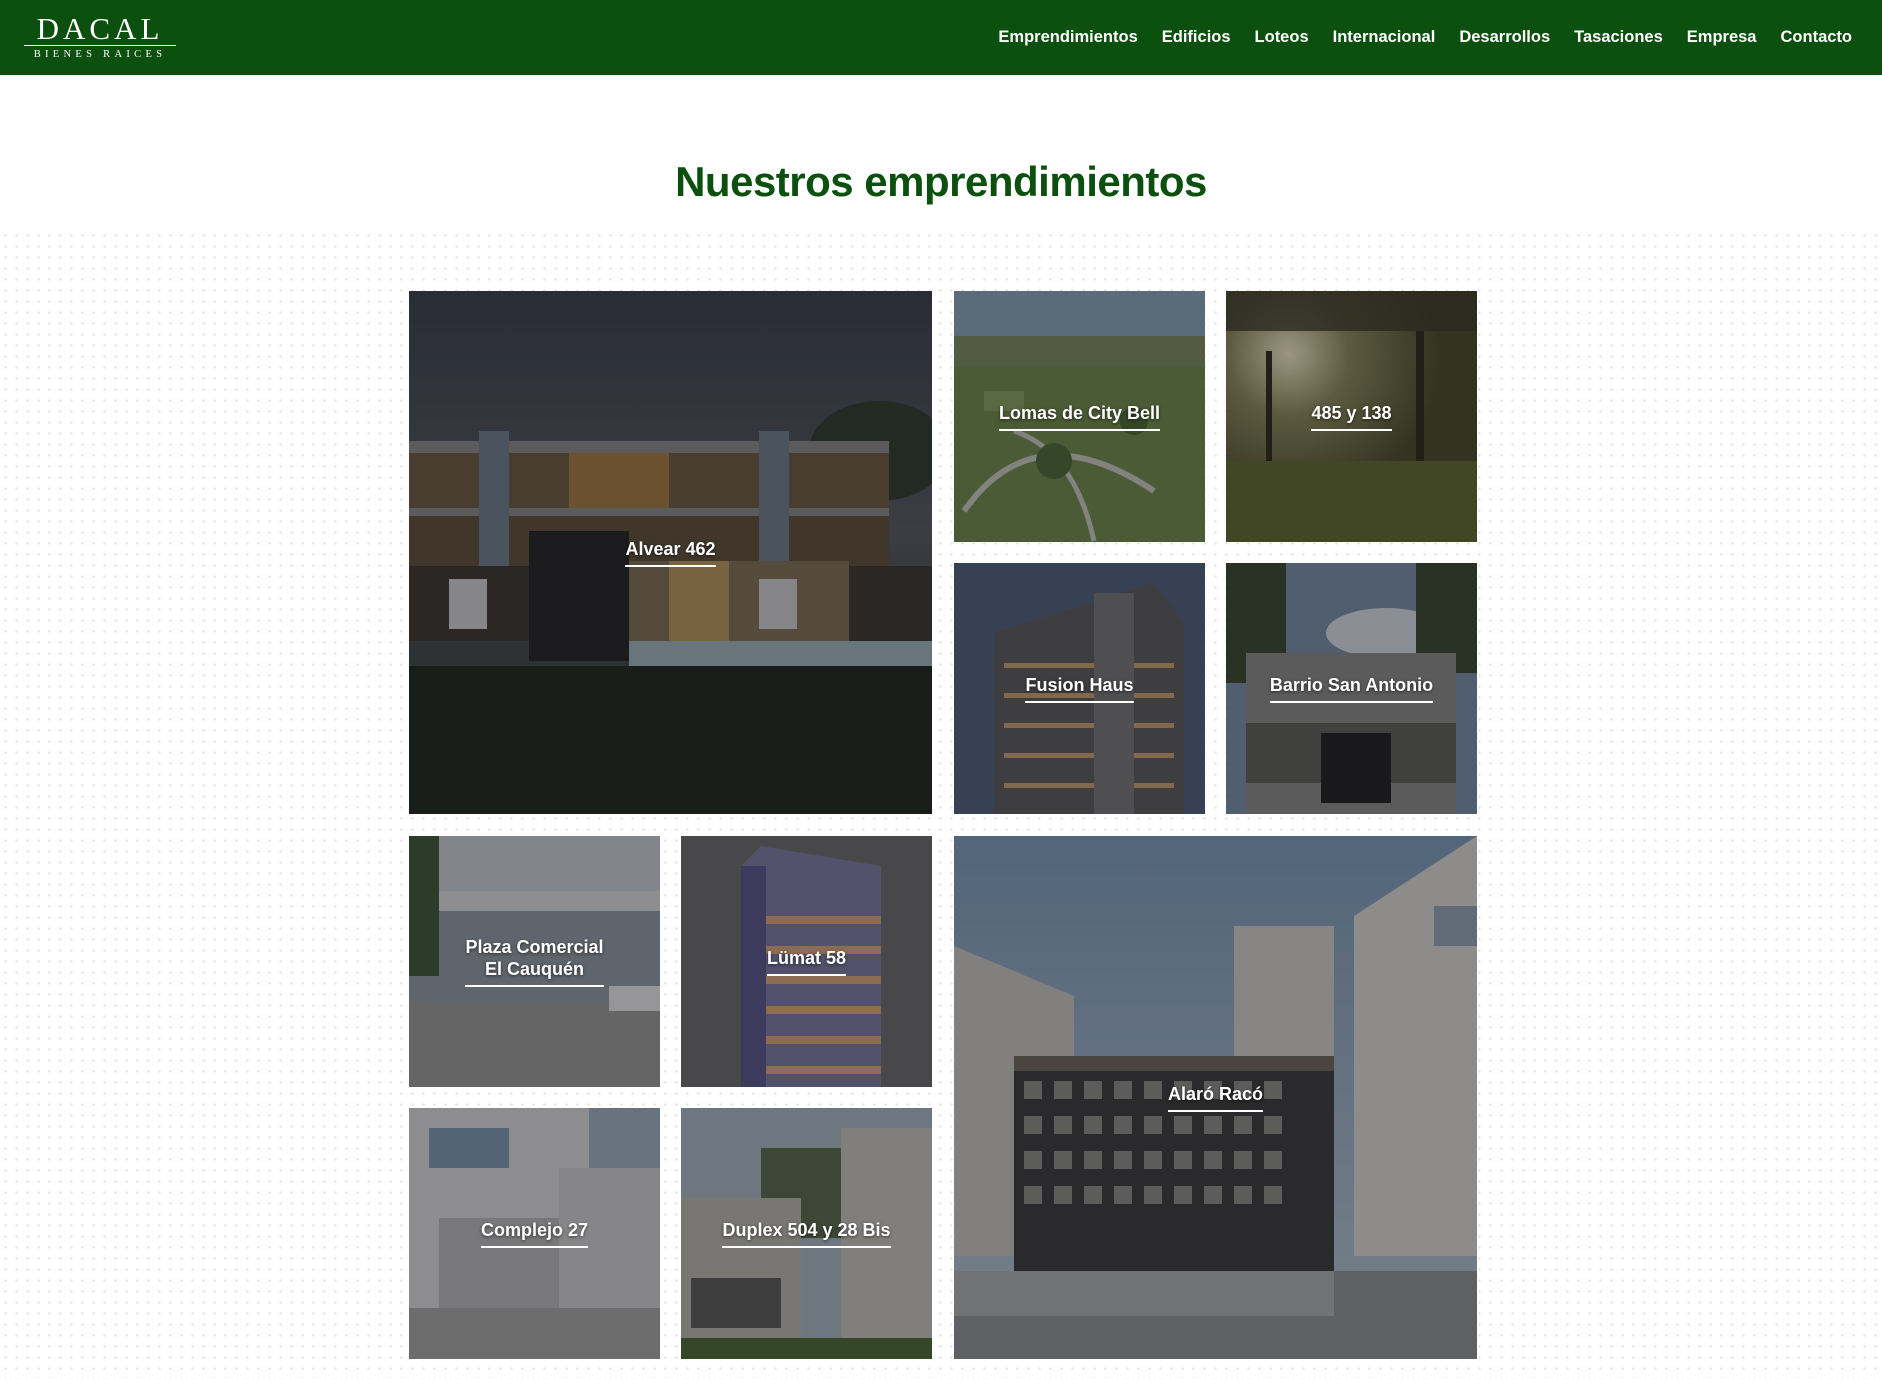 The width and height of the screenshot is (1882, 1379). Describe the element at coordinates (1504, 37) in the screenshot. I see `nav-desarrollos: Desarrollos` at that location.